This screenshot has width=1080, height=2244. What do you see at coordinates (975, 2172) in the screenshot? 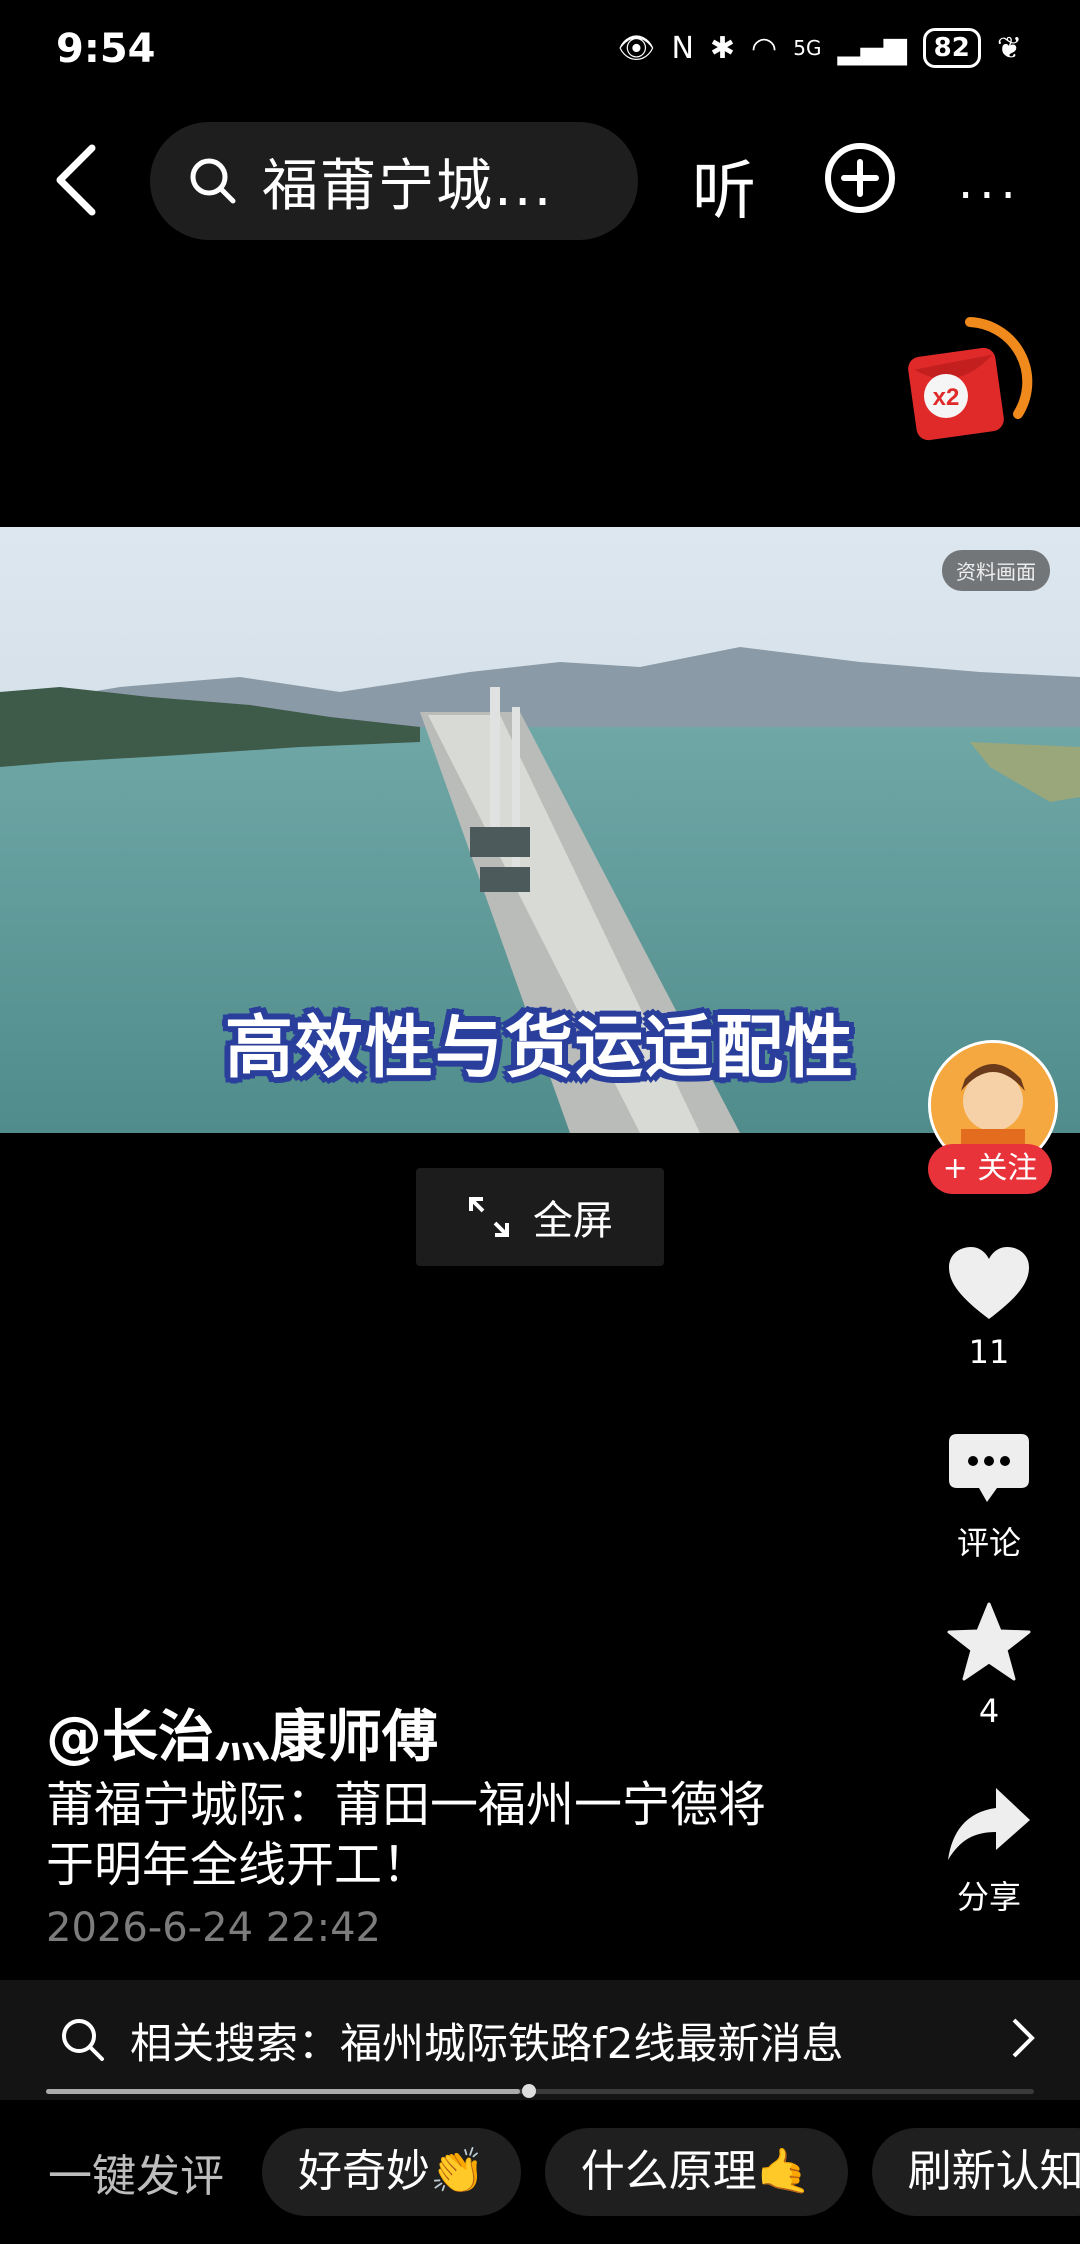
I see `quick-comment-chip: 刷新认知` at bounding box center [975, 2172].